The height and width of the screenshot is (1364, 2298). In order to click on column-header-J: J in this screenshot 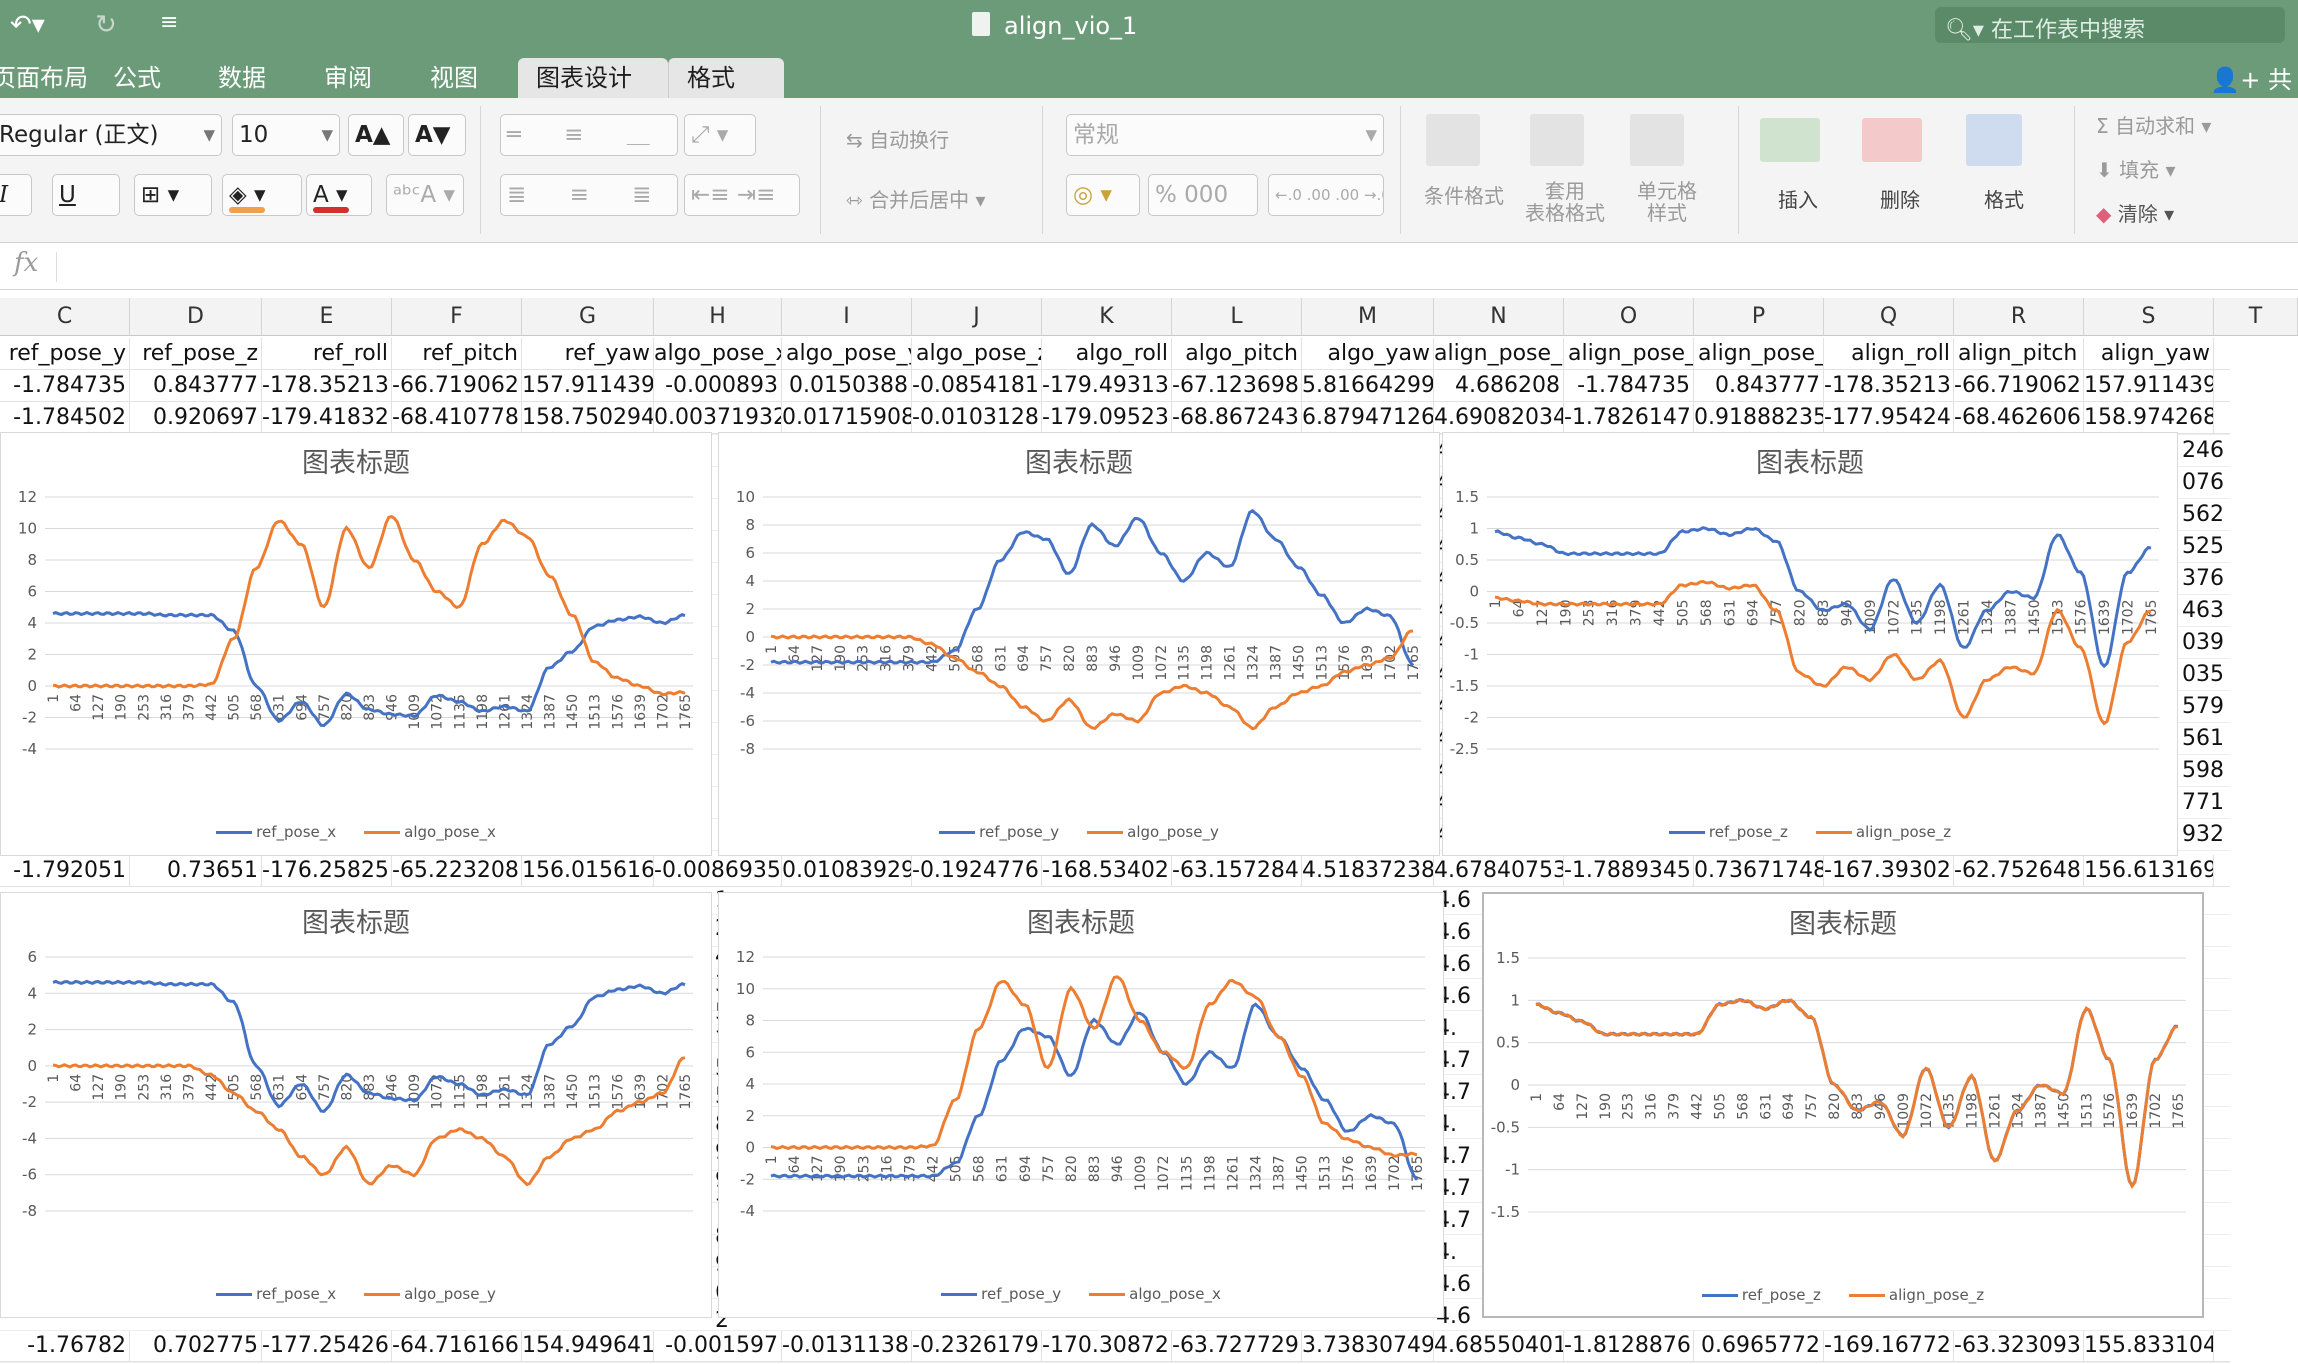, I will do `click(977, 317)`.